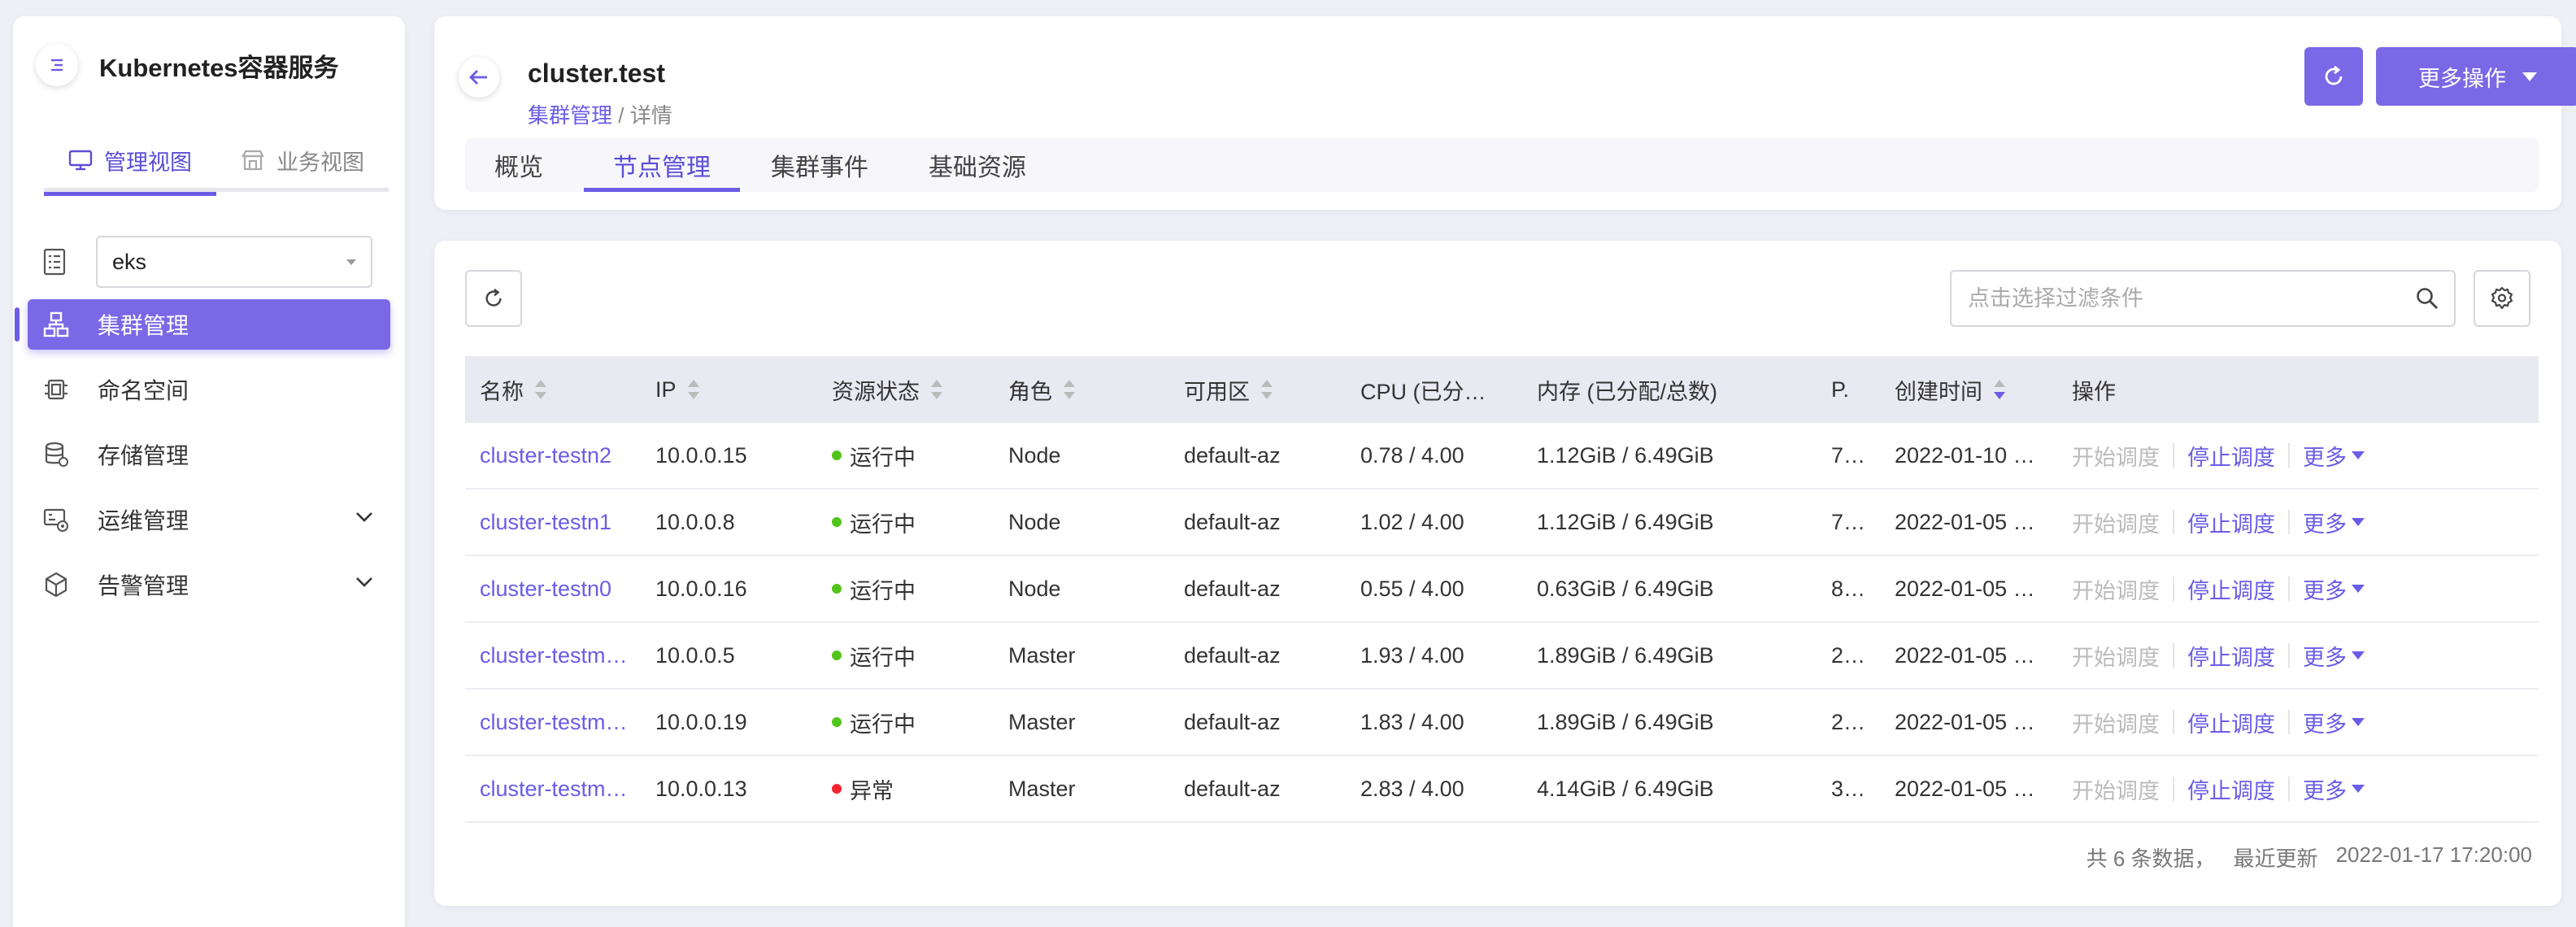 The height and width of the screenshot is (927, 2576). I want to click on node-name-link: cluster-testn0, so click(546, 589).